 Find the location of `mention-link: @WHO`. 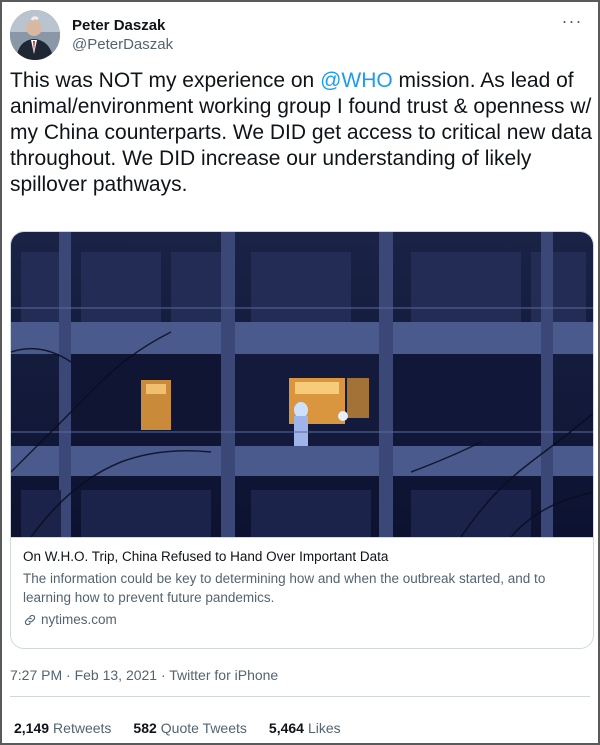

mention-link: @WHO is located at coordinates (356, 80).